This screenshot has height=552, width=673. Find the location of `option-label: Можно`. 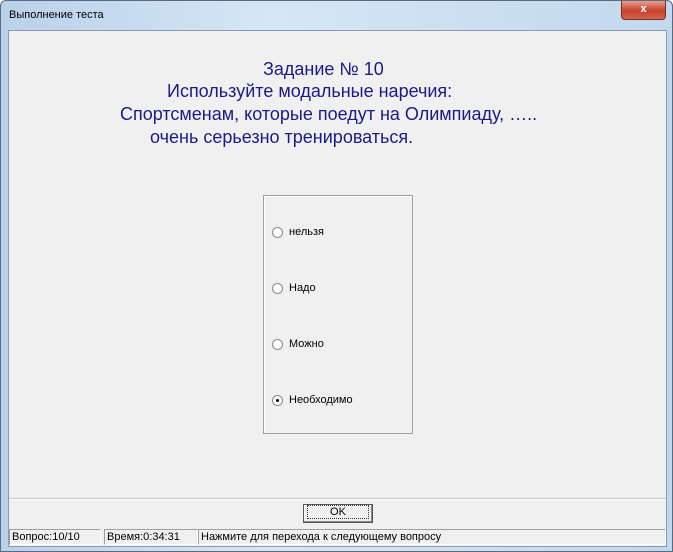

option-label: Можно is located at coordinates (306, 344).